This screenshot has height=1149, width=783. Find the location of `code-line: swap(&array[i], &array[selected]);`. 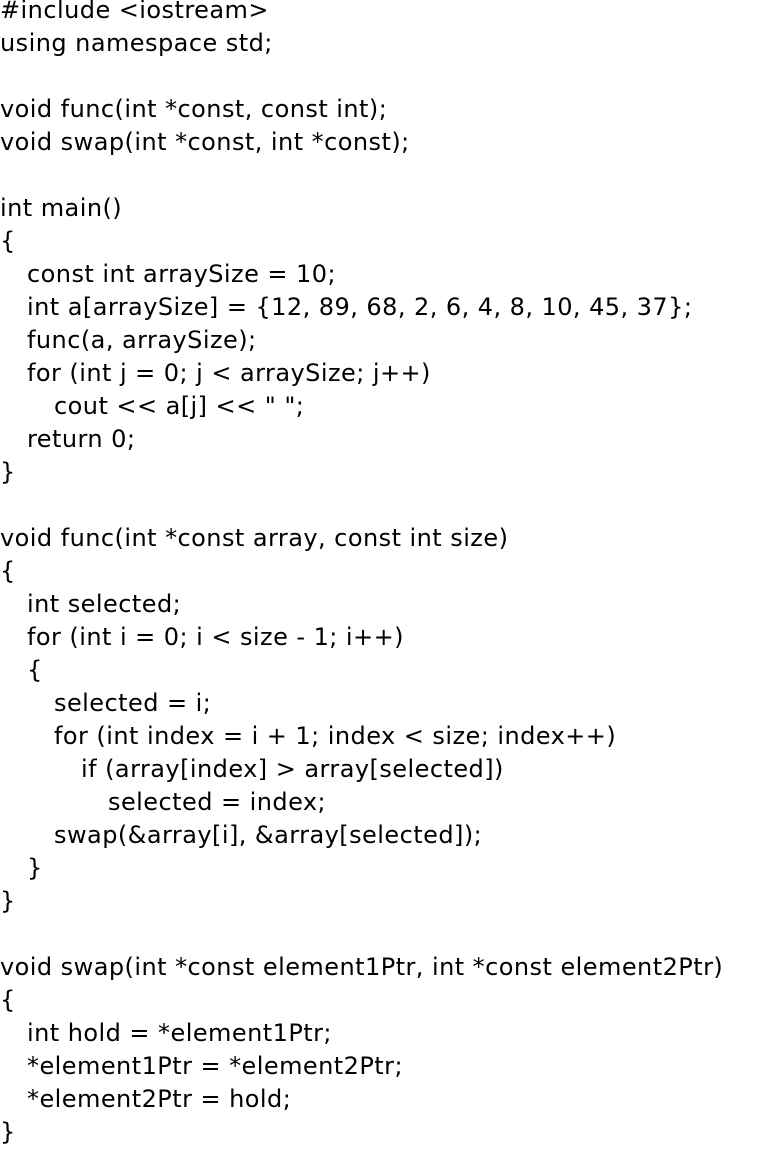

code-line: swap(&array[i], &array[selected]); is located at coordinates (268, 835).